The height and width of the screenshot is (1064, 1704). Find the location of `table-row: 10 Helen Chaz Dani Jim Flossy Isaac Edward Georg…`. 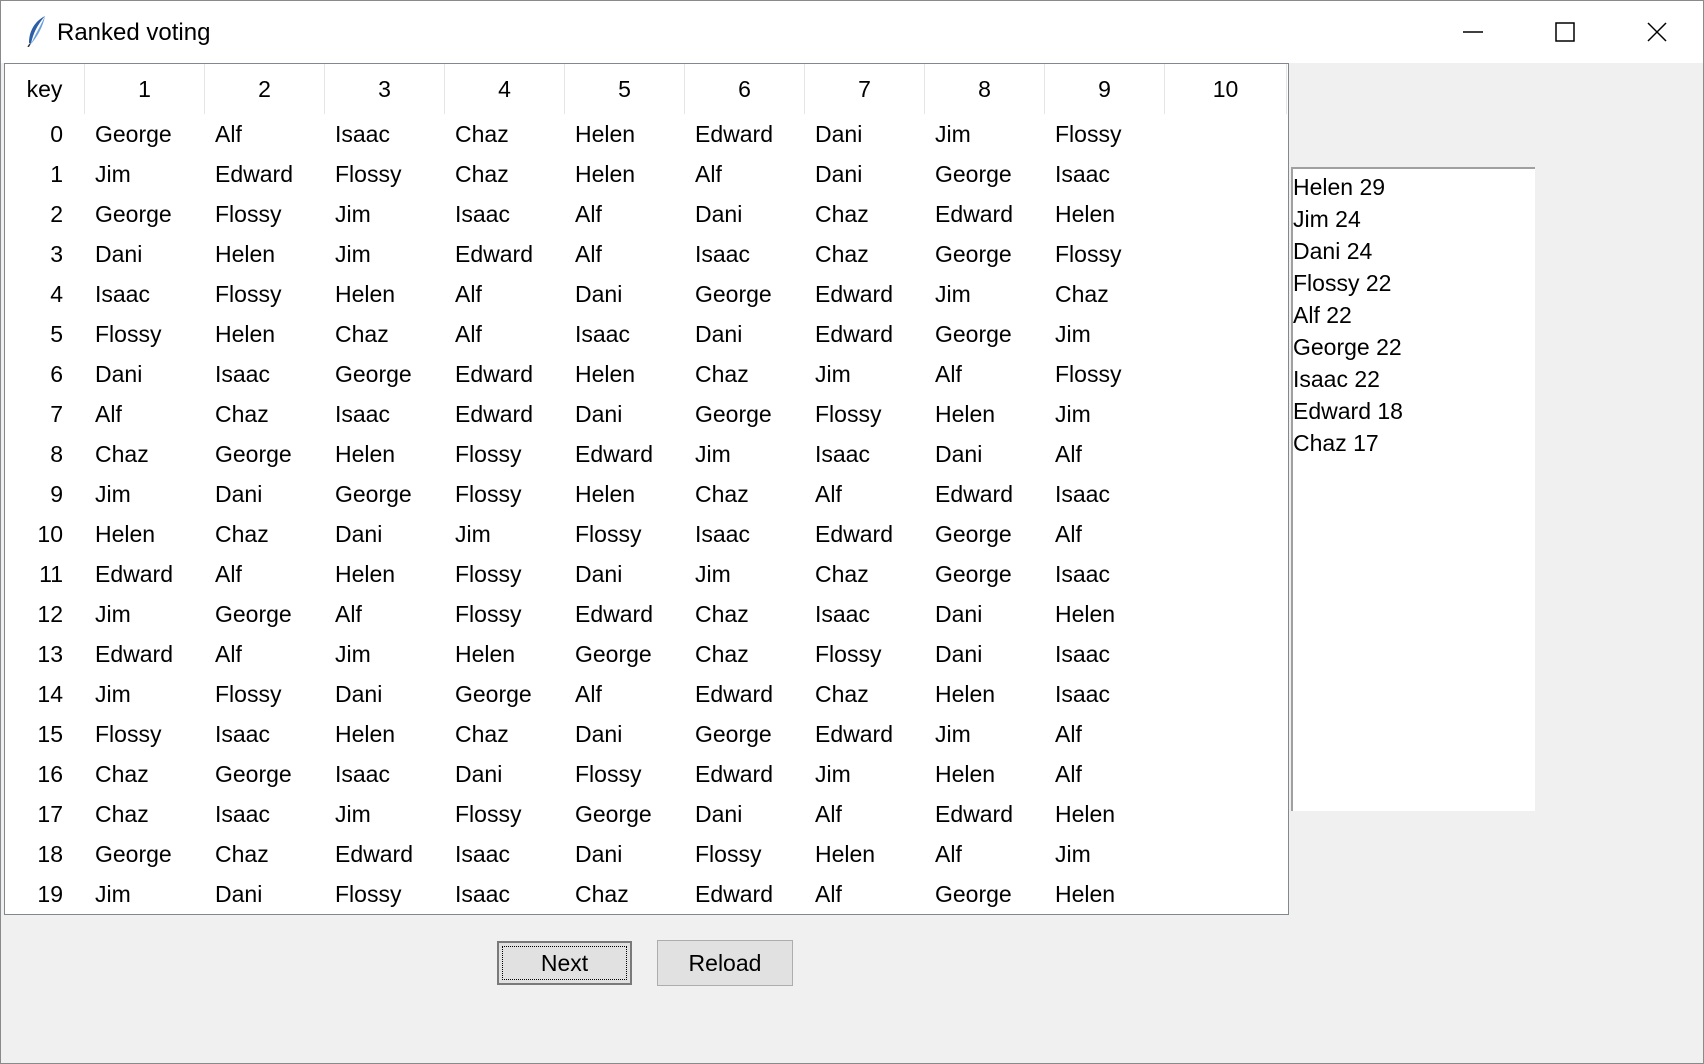

table-row: 10 Helen Chaz Dani Jim Flossy Isaac Edward Georg… is located at coordinates (646, 534).